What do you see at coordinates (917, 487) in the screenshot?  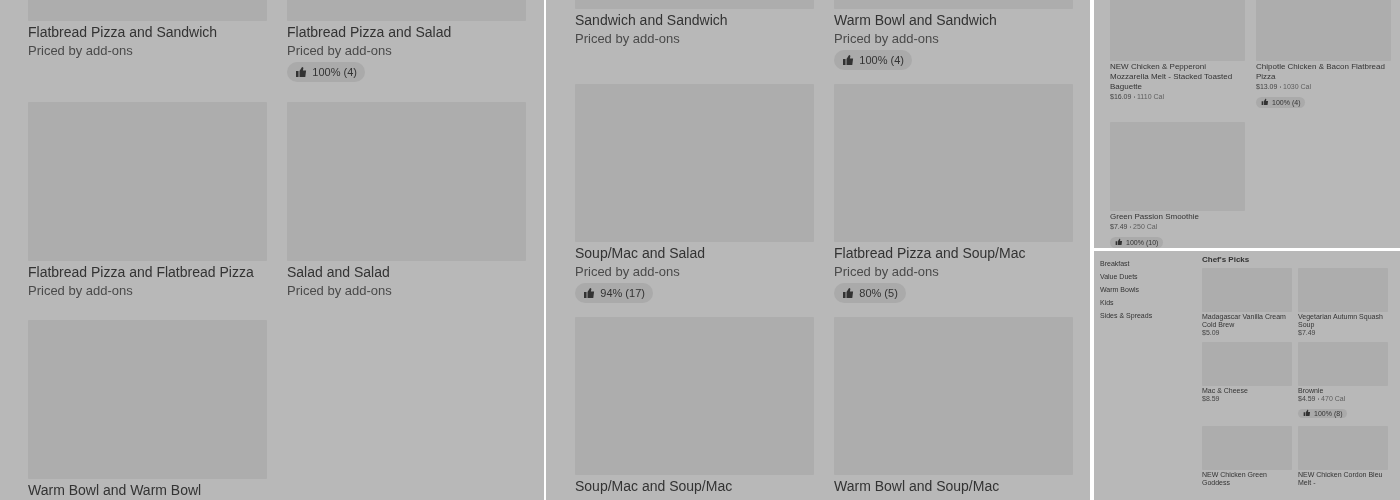 I see `item-title: Warm Bowl and Soup/Mac` at bounding box center [917, 487].